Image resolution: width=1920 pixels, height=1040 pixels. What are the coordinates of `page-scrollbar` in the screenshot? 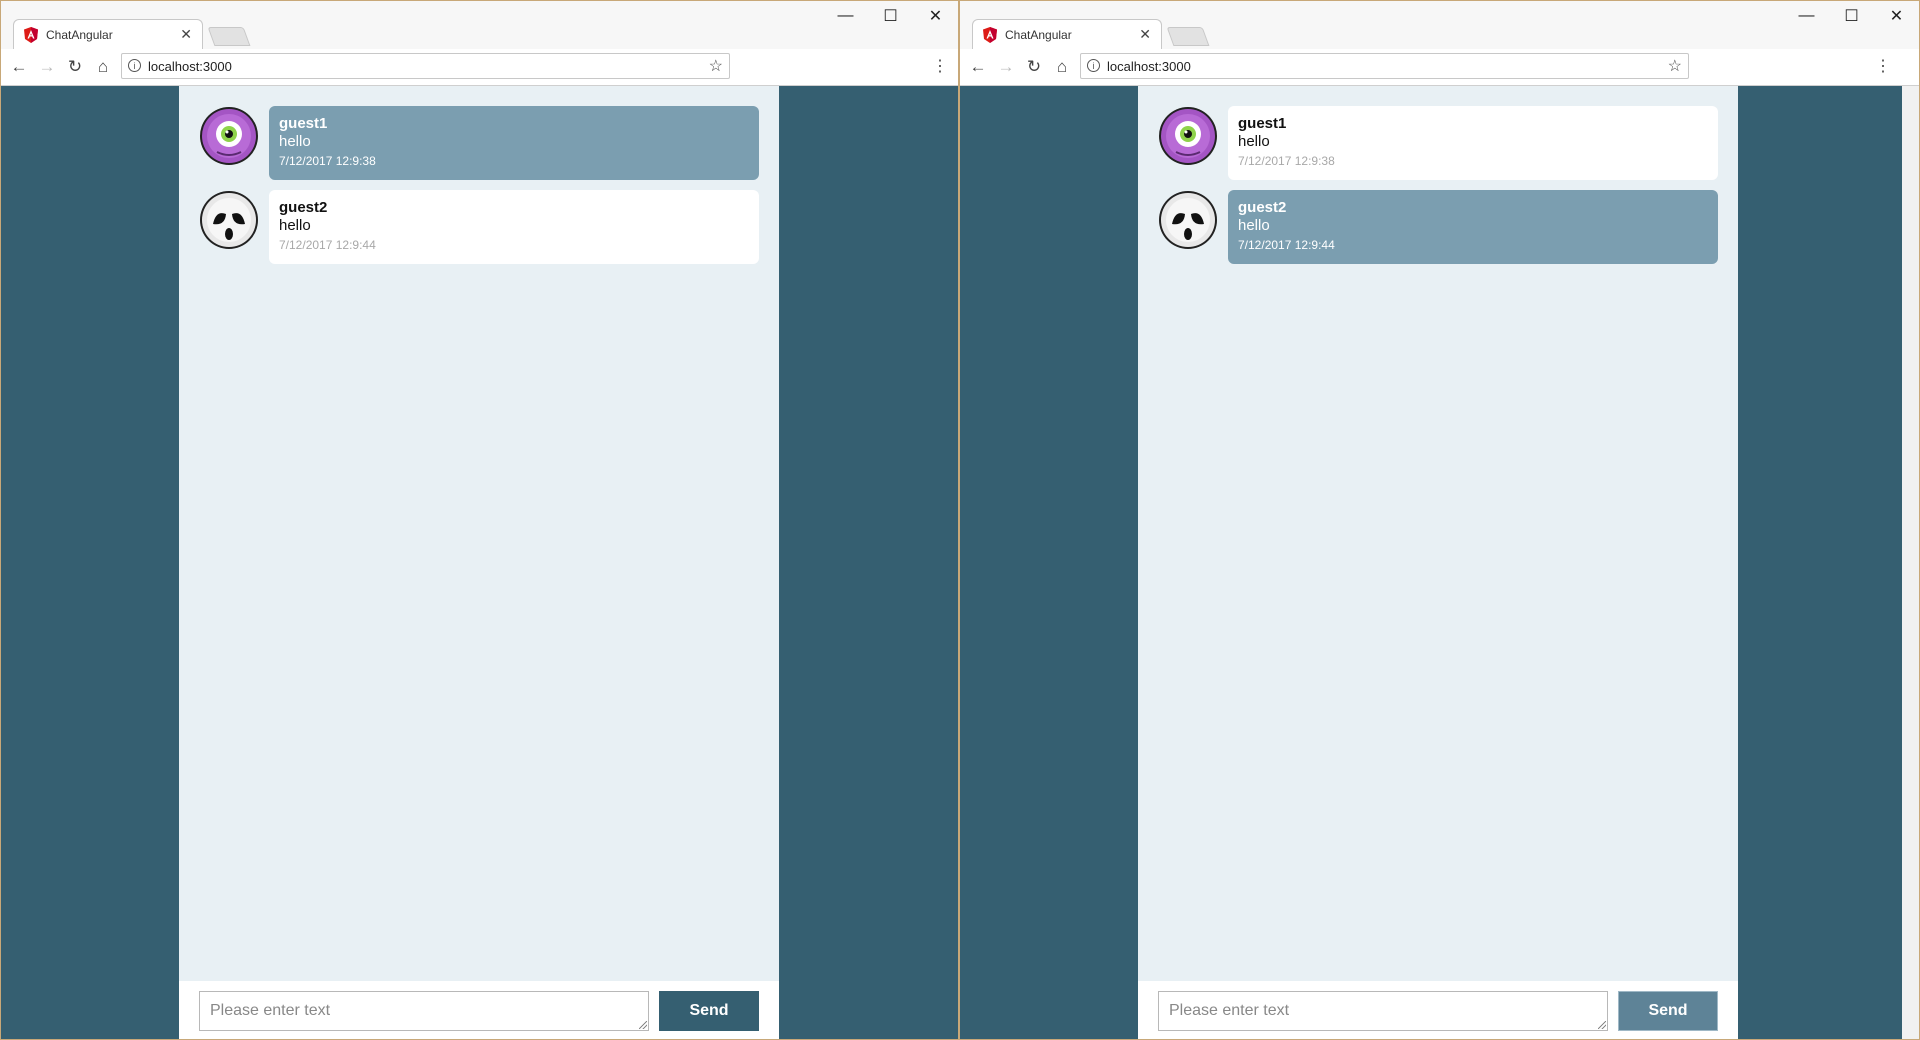 It's located at (1910, 562).